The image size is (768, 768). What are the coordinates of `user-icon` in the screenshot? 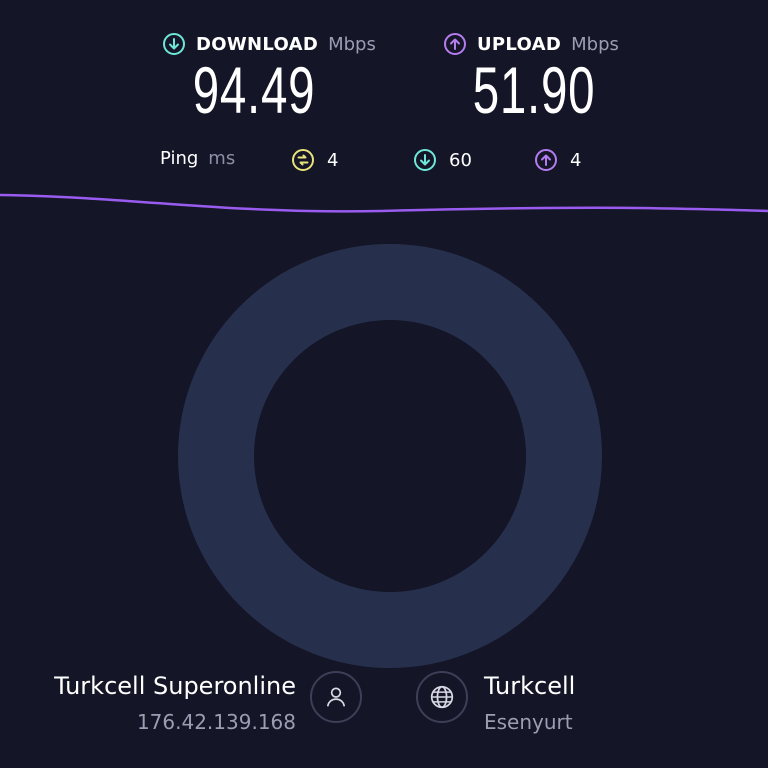 It's located at (336, 697).